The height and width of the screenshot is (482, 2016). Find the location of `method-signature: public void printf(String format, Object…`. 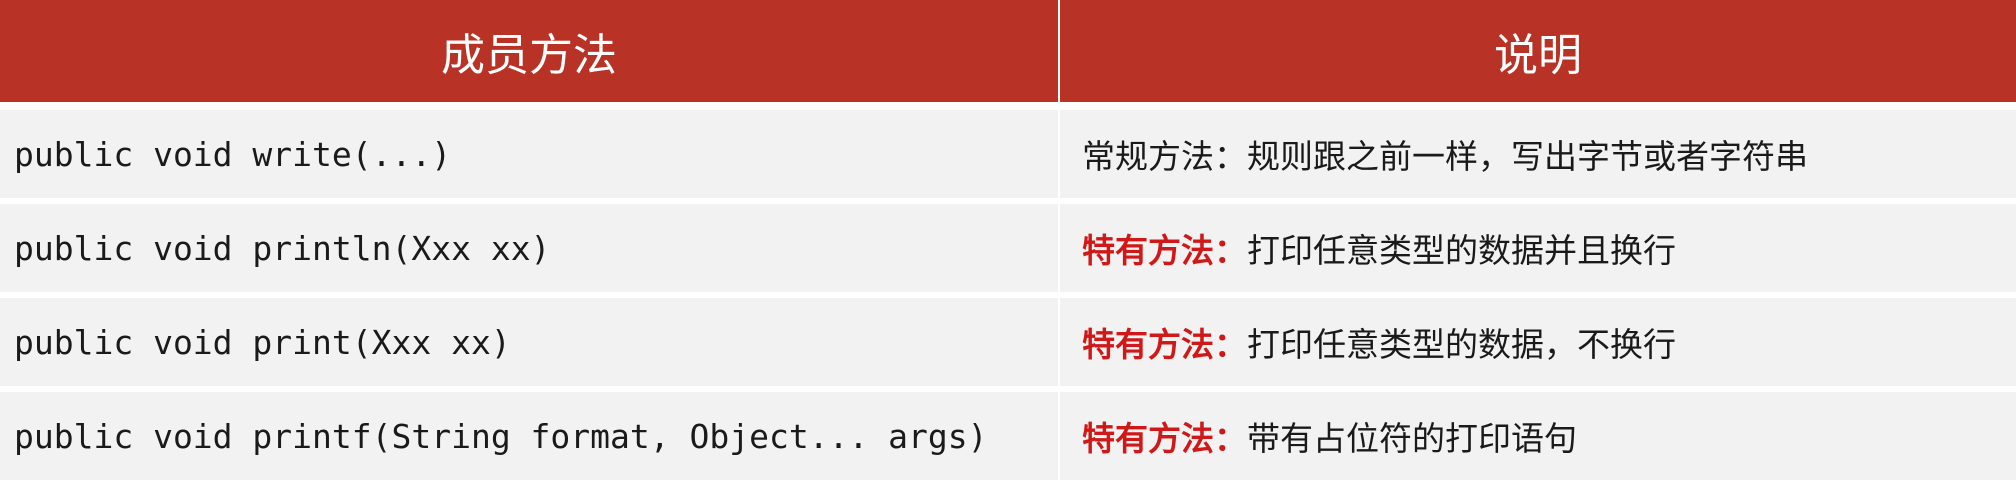

method-signature: public void printf(String format, Object… is located at coordinates (529, 436).